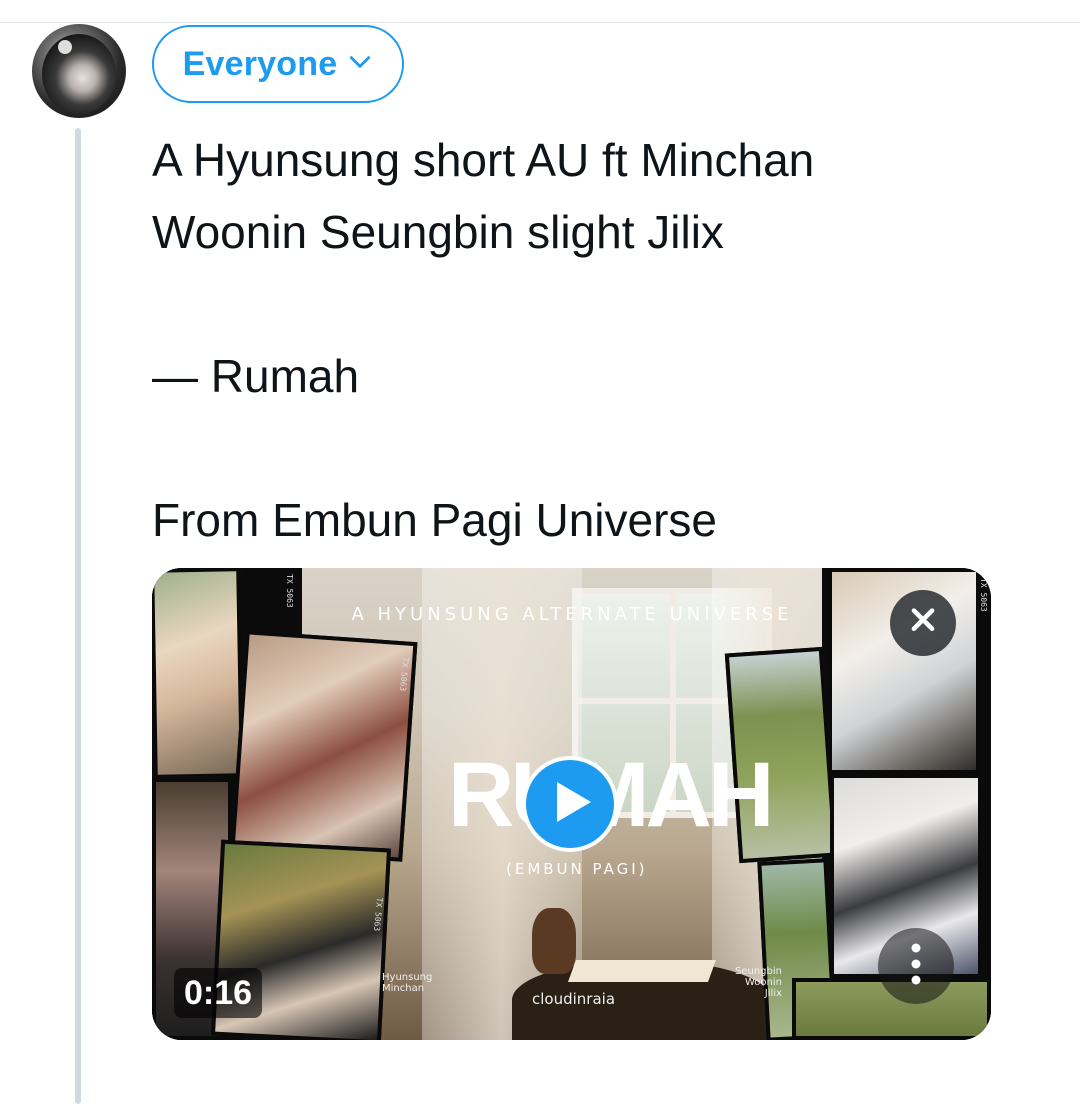 The image size is (1080, 1104). Describe the element at coordinates (540, 22) in the screenshot. I see `top-divider` at that location.